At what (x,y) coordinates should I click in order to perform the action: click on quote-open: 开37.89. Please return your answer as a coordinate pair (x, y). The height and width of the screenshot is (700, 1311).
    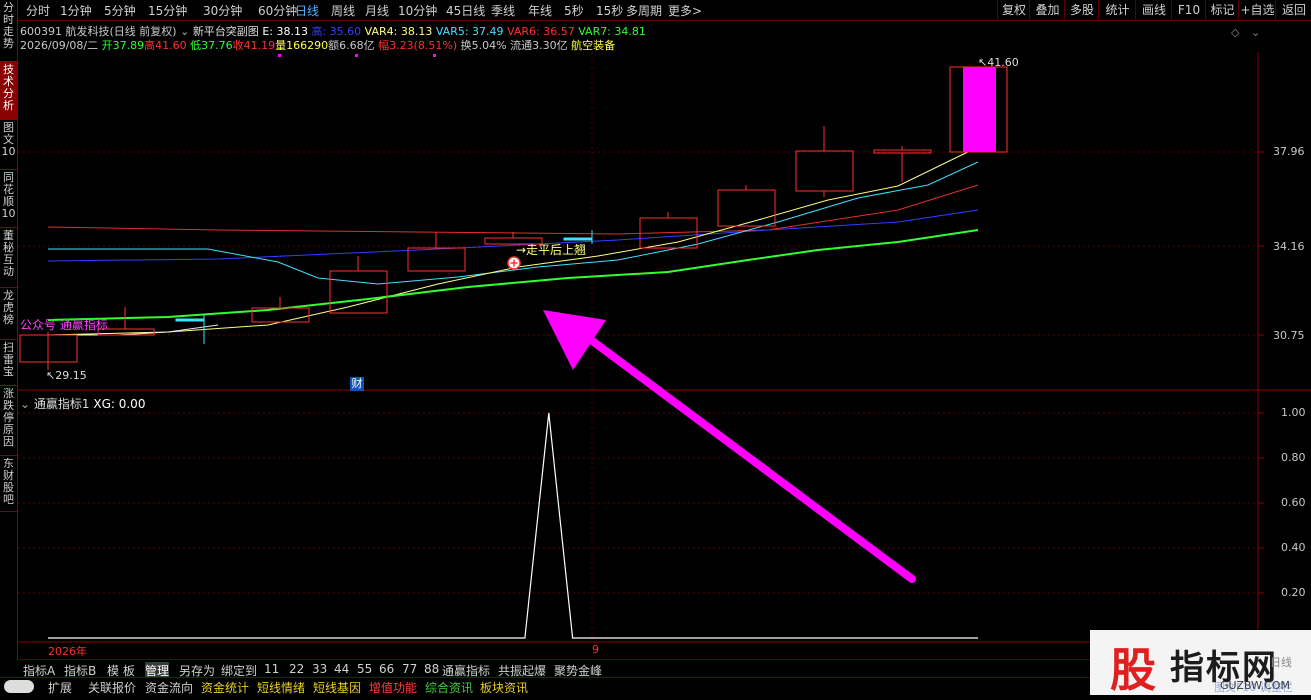
    Looking at the image, I should click on (123, 45).